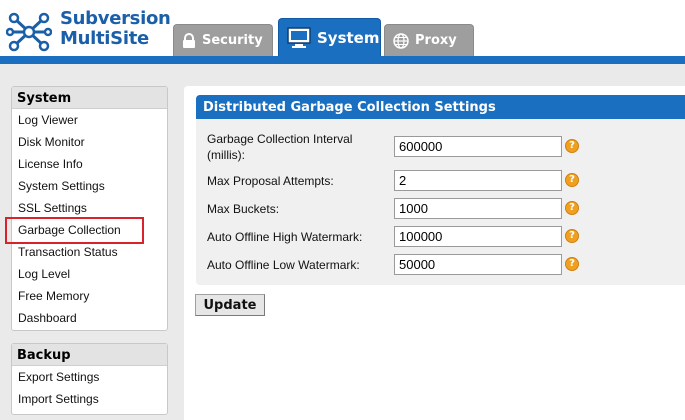 The image size is (685, 420). What do you see at coordinates (283, 265) in the screenshot?
I see `field-label-low-watermark: Auto Offline Low Watermark:` at bounding box center [283, 265].